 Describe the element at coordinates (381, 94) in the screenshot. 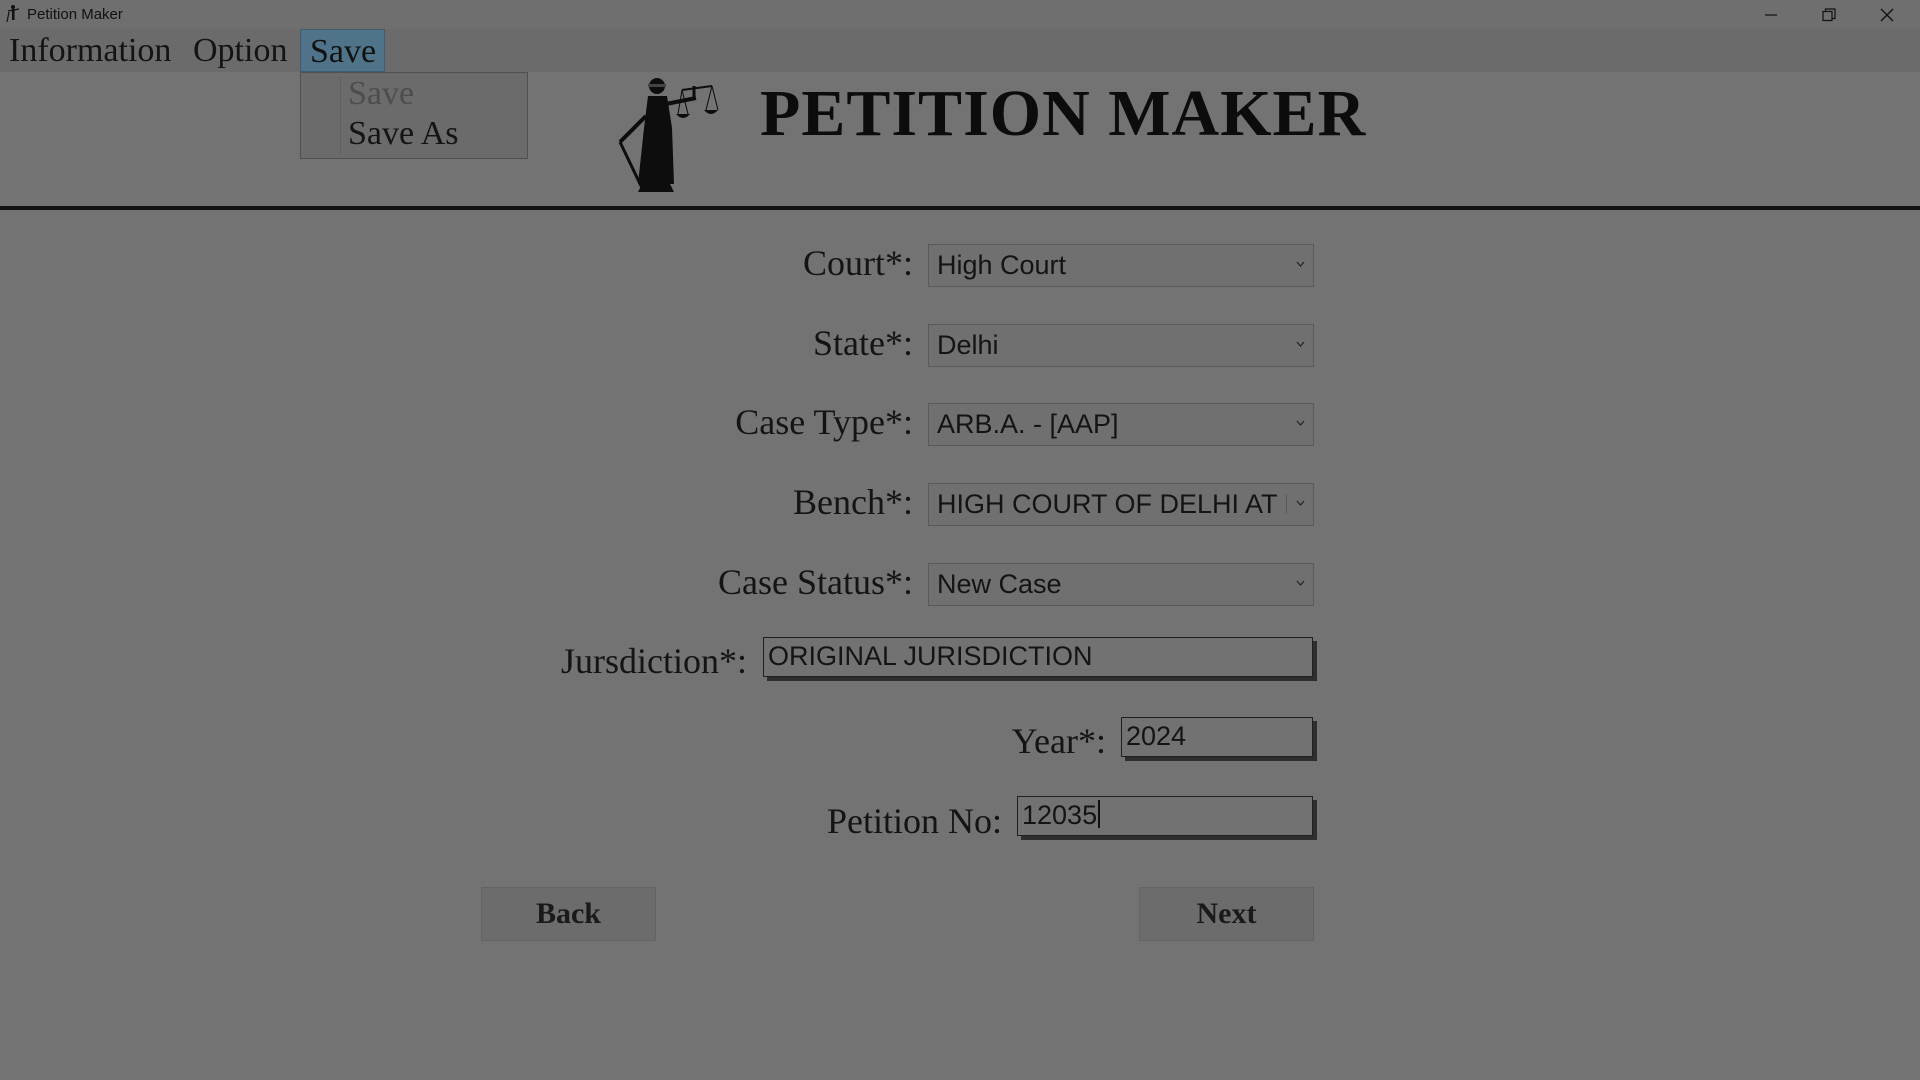

I see `menu-item-save: Save` at that location.